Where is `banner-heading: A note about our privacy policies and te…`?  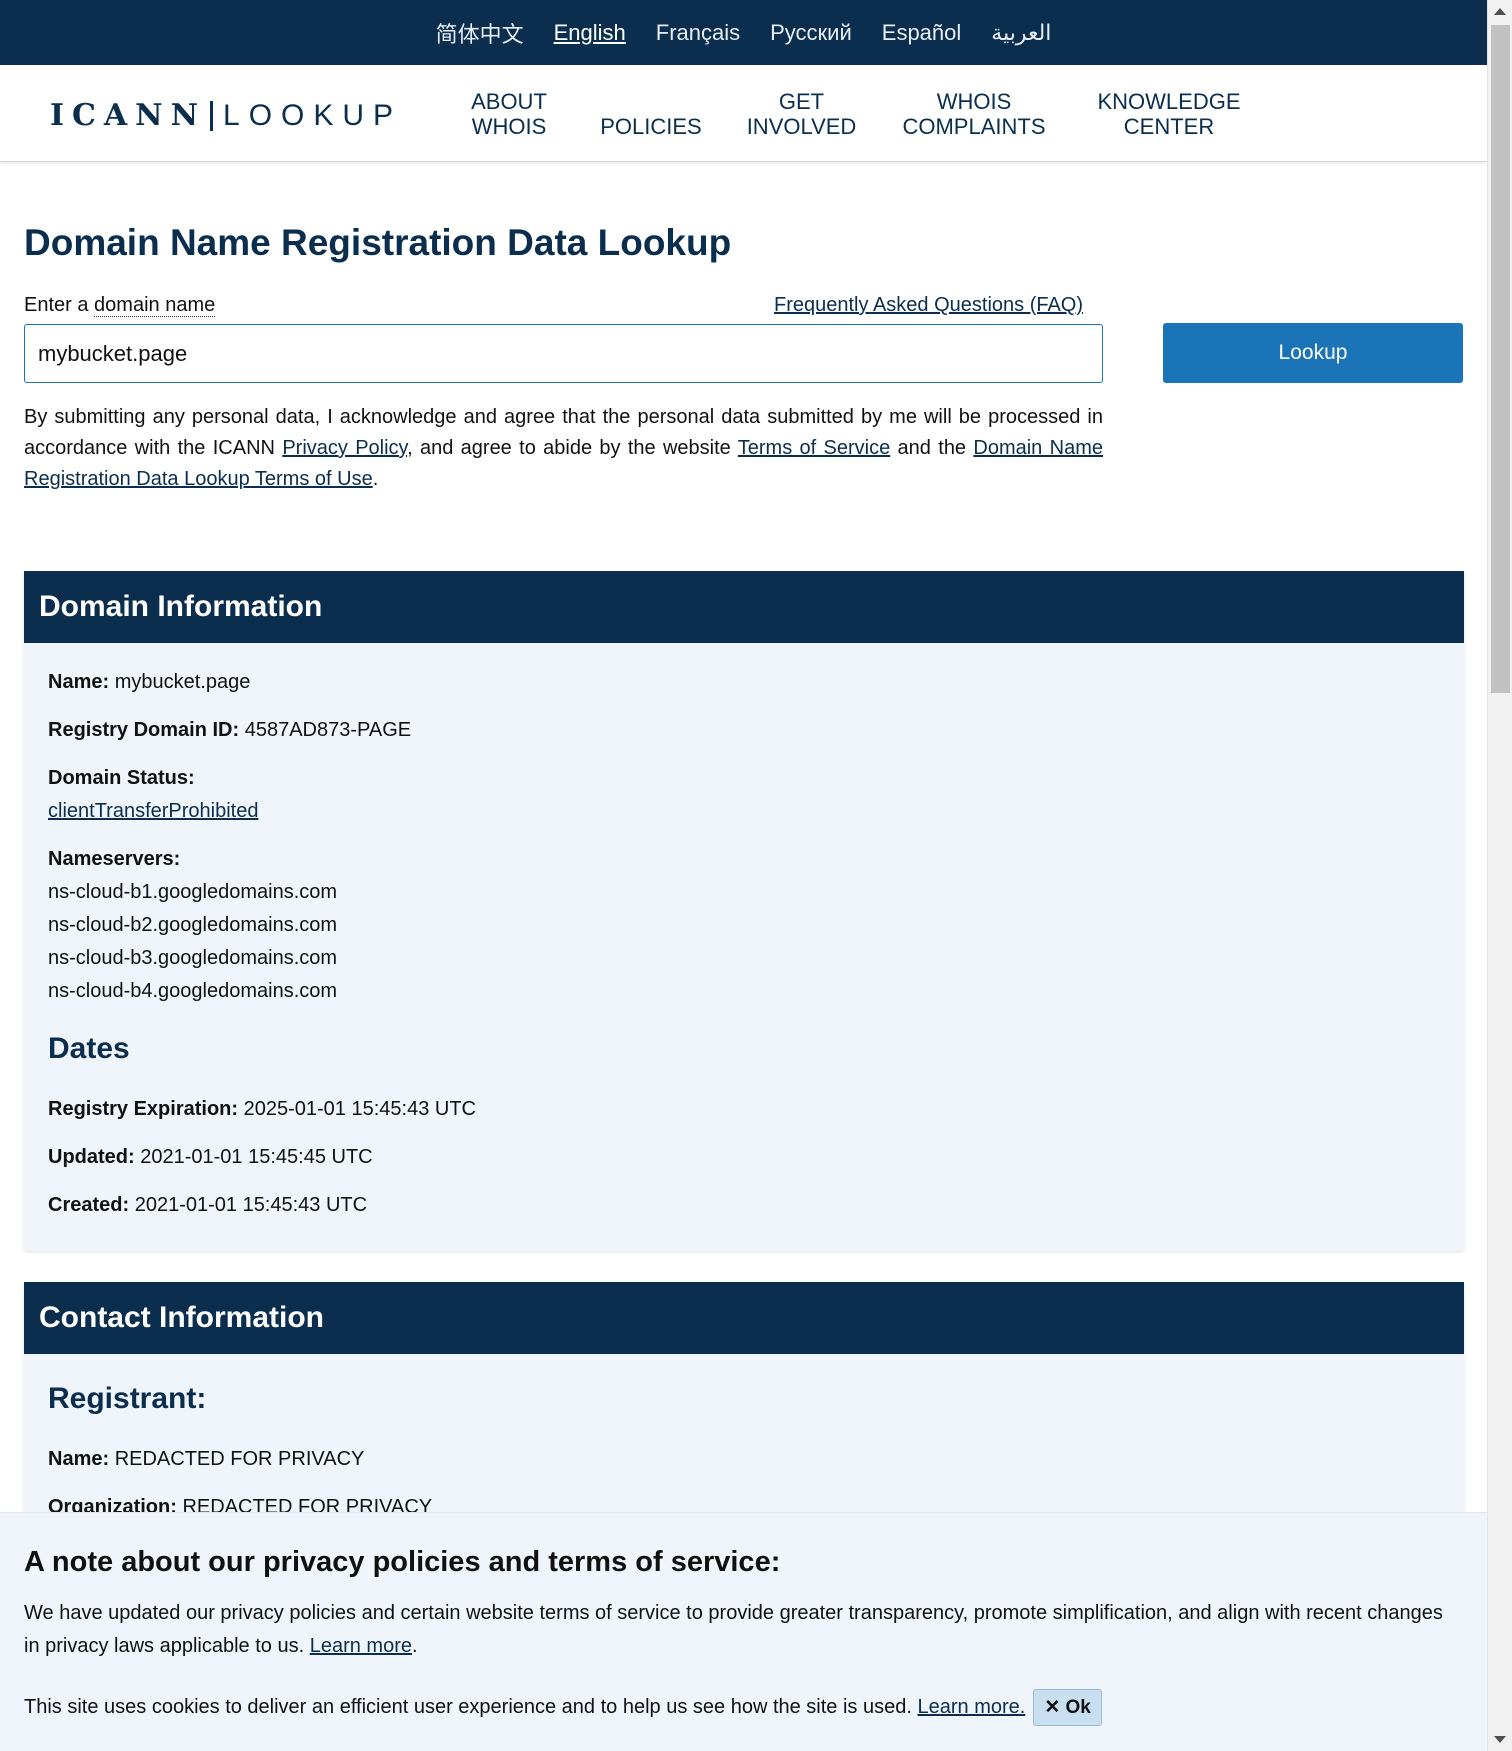
banner-heading: A note about our privacy policies and te… is located at coordinates (402, 1562).